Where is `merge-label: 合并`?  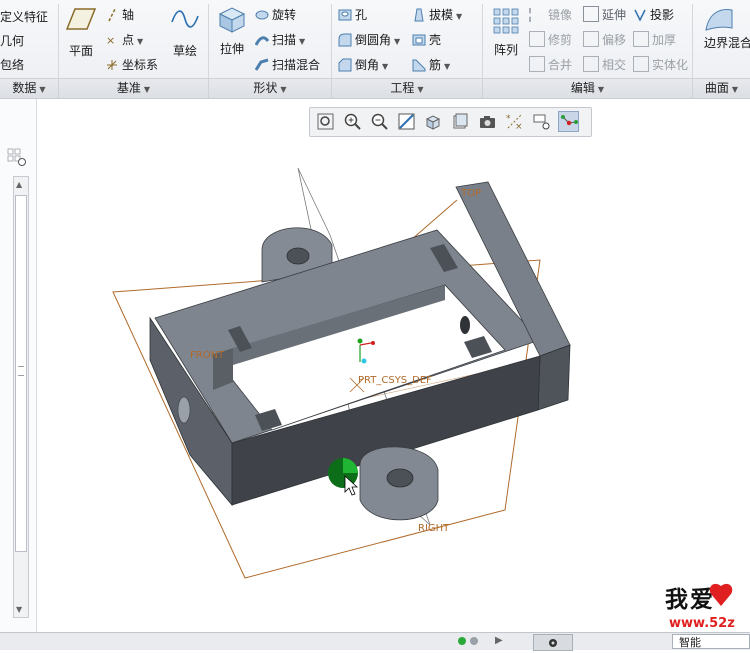 merge-label: 合并 is located at coordinates (560, 65).